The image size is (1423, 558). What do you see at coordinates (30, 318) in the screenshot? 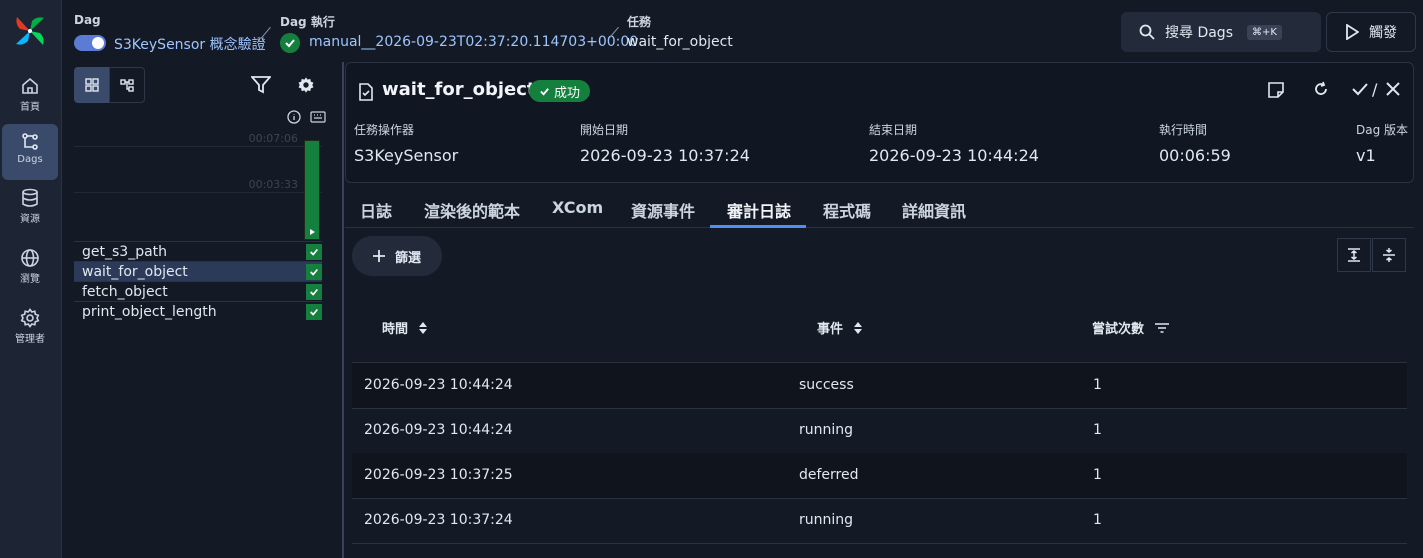
I see `gear-icon` at bounding box center [30, 318].